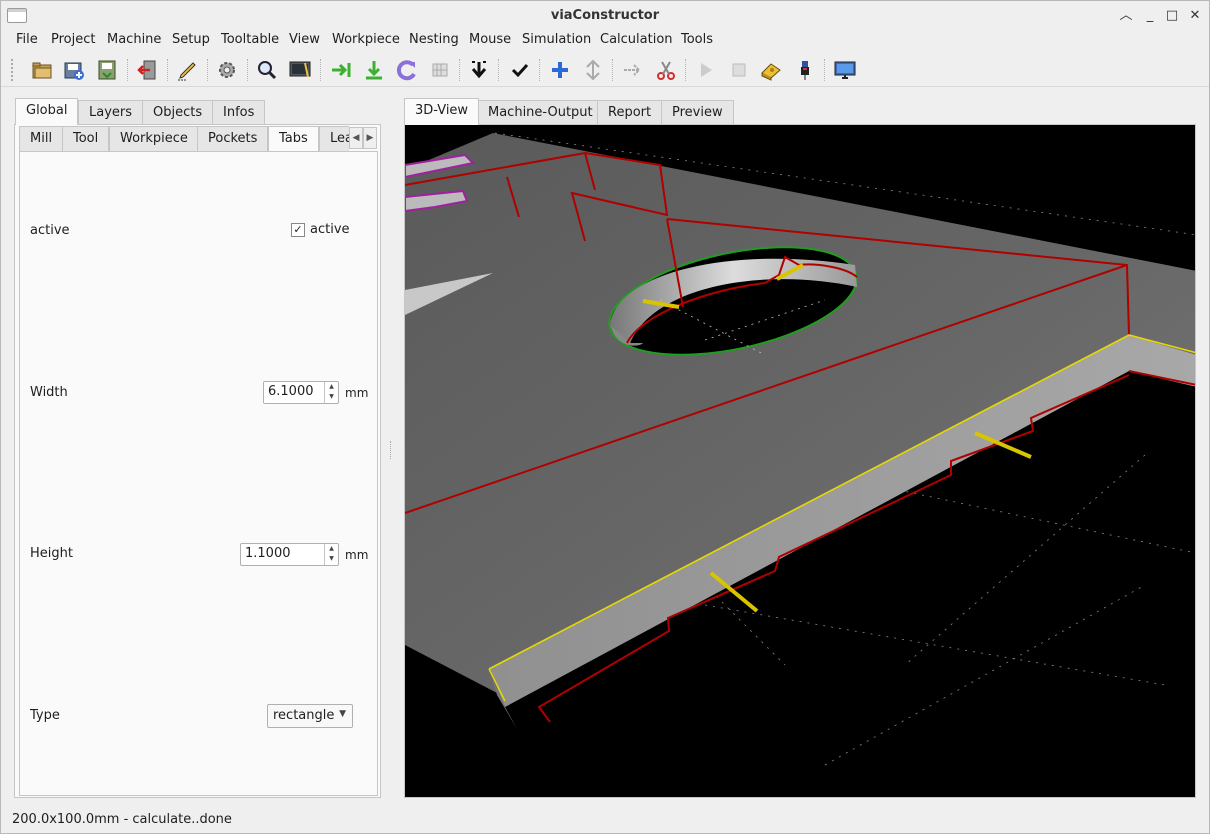 The width and height of the screenshot is (1210, 834). I want to click on tab-infos-label: Infos, so click(239, 112).